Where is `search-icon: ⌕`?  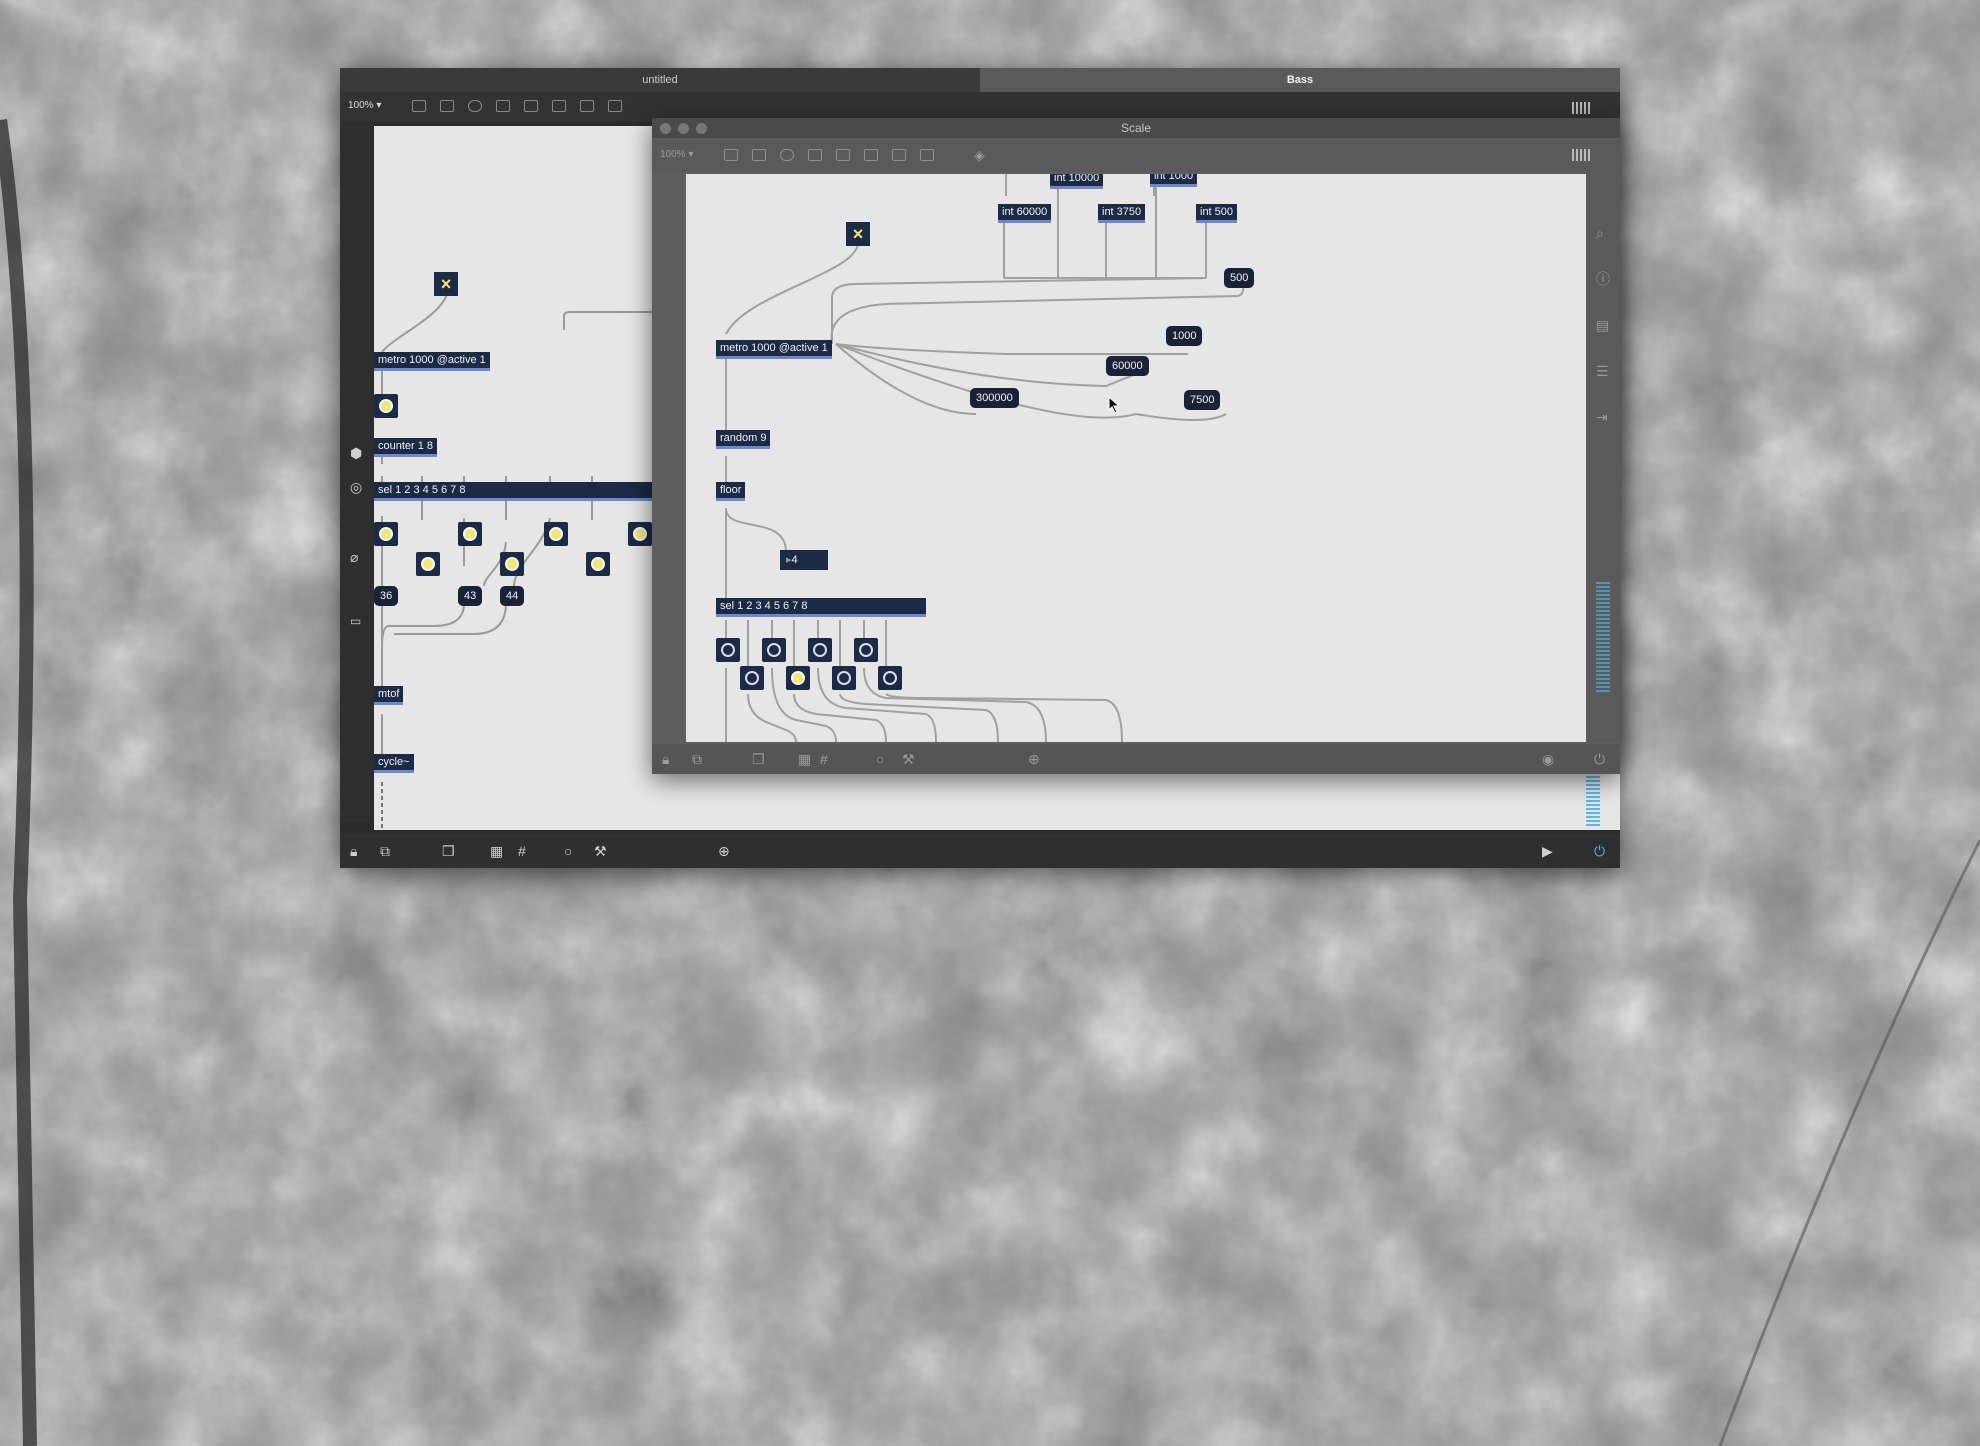 search-icon: ⌕ is located at coordinates (1600, 233).